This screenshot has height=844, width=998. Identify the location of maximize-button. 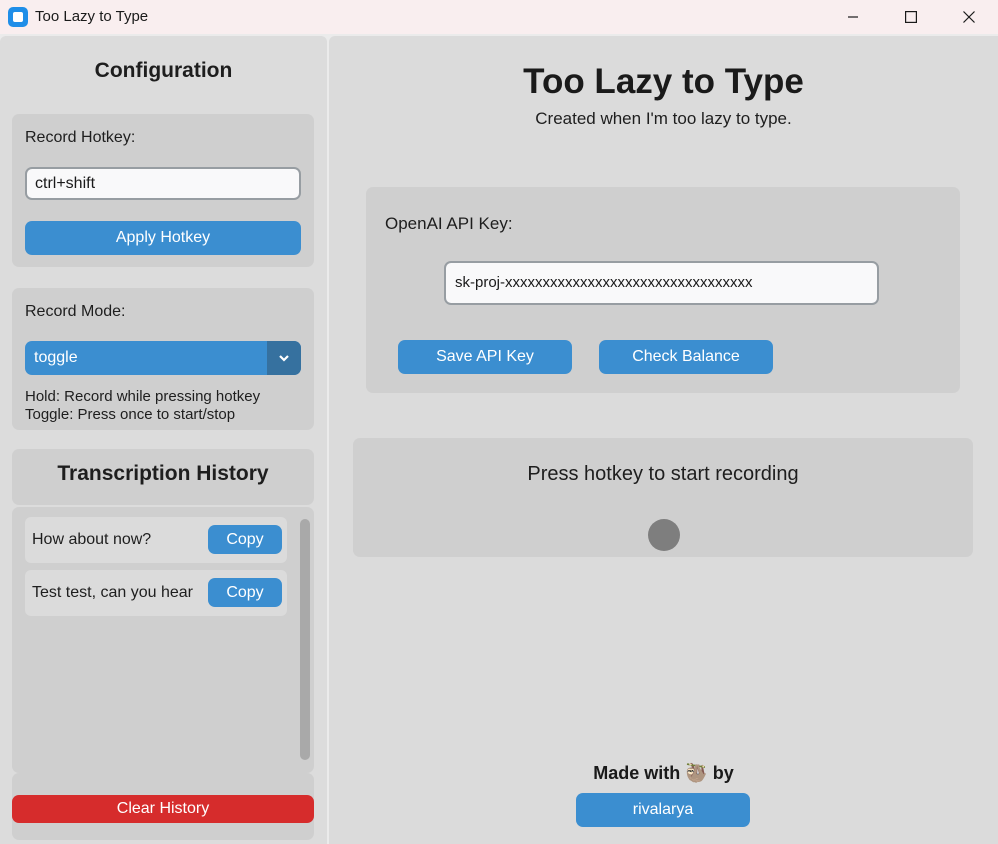
(911, 17).